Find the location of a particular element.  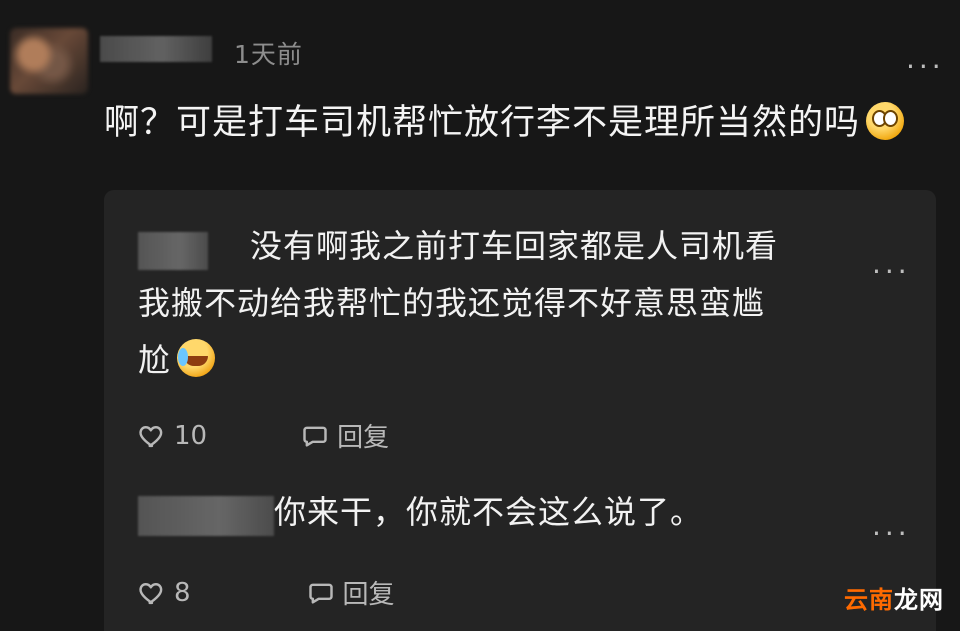

reply-text-line-1: 没有啊我之前打车回家都是人司机看 is located at coordinates (514, 246).